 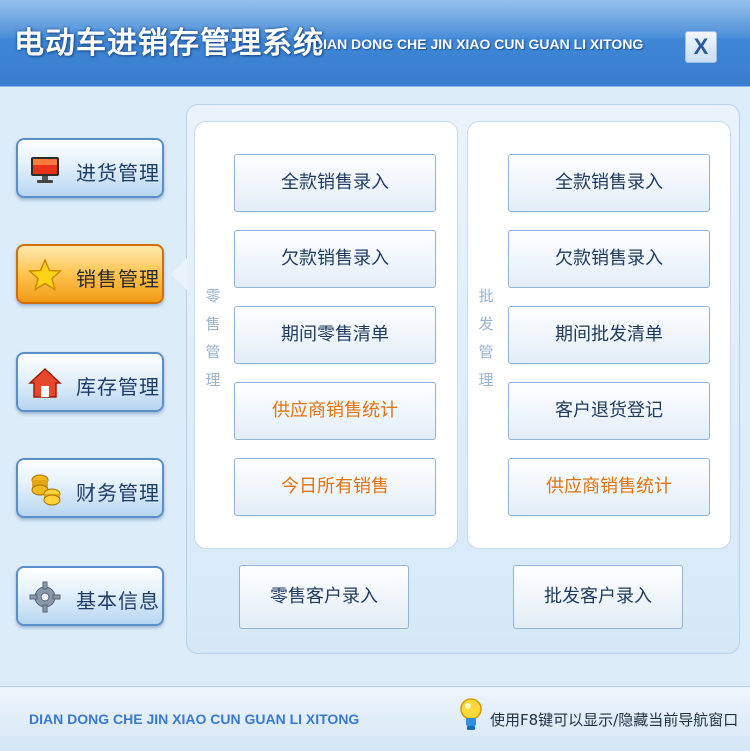 I want to click on star-icon, so click(x=45, y=275).